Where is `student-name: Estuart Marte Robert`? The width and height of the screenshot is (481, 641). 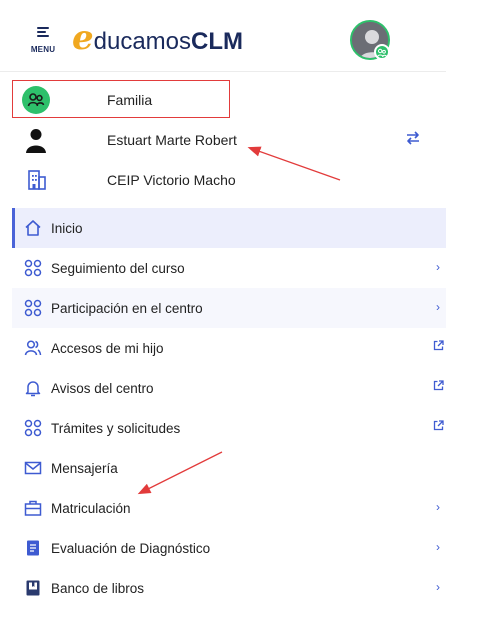 student-name: Estuart Marte Robert is located at coordinates (172, 140).